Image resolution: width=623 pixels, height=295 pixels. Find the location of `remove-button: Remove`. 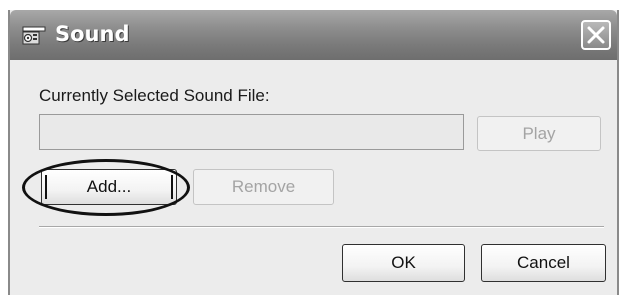

remove-button: Remove is located at coordinates (263, 187).